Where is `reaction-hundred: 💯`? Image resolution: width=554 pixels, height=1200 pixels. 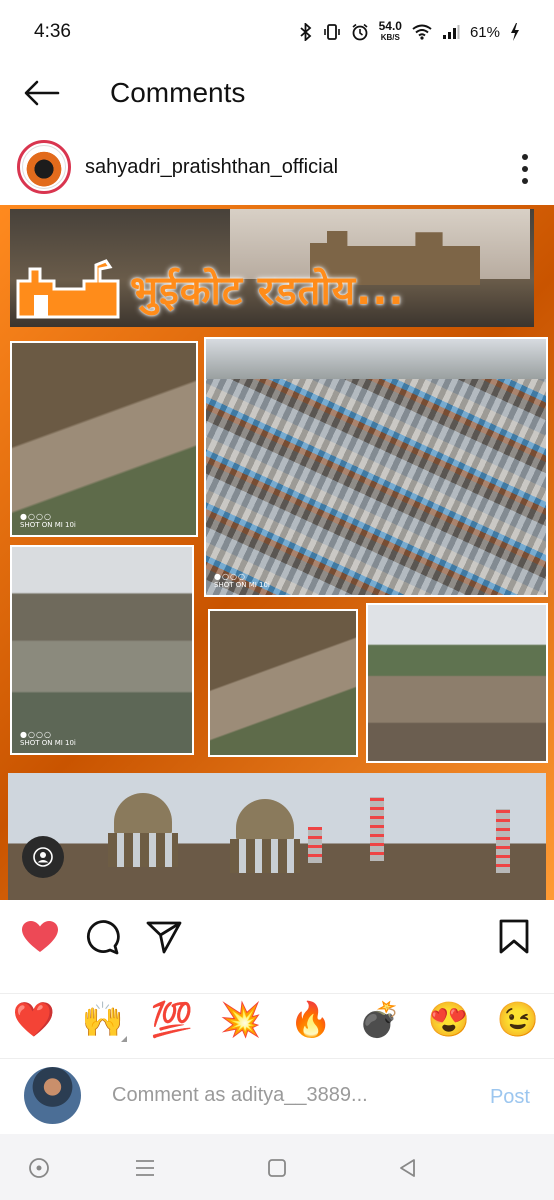 reaction-hundred: 💯 is located at coordinates (172, 1020).